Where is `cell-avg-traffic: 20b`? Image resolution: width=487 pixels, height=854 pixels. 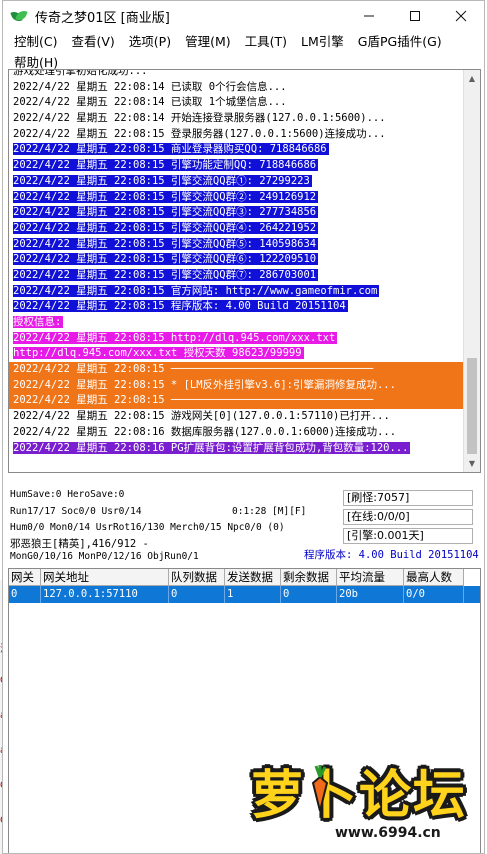 cell-avg-traffic: 20b is located at coordinates (370, 594).